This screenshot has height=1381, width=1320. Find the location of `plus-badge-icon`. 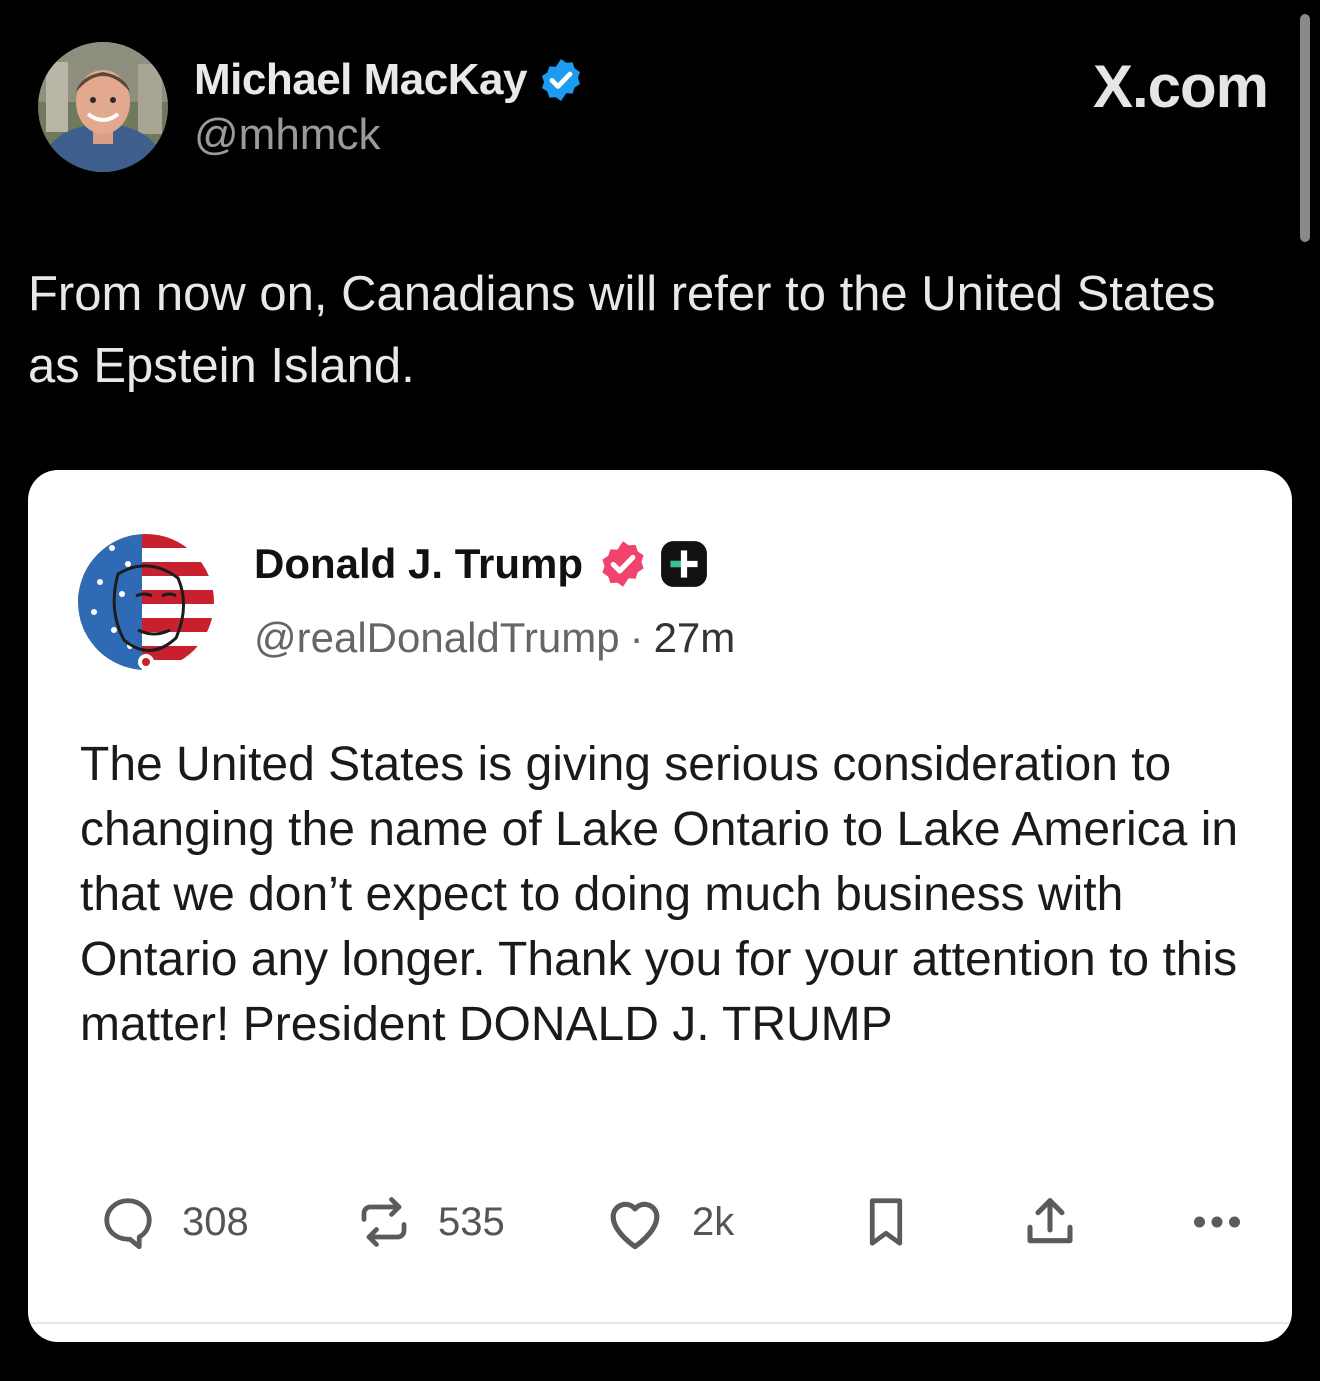

plus-badge-icon is located at coordinates (684, 564).